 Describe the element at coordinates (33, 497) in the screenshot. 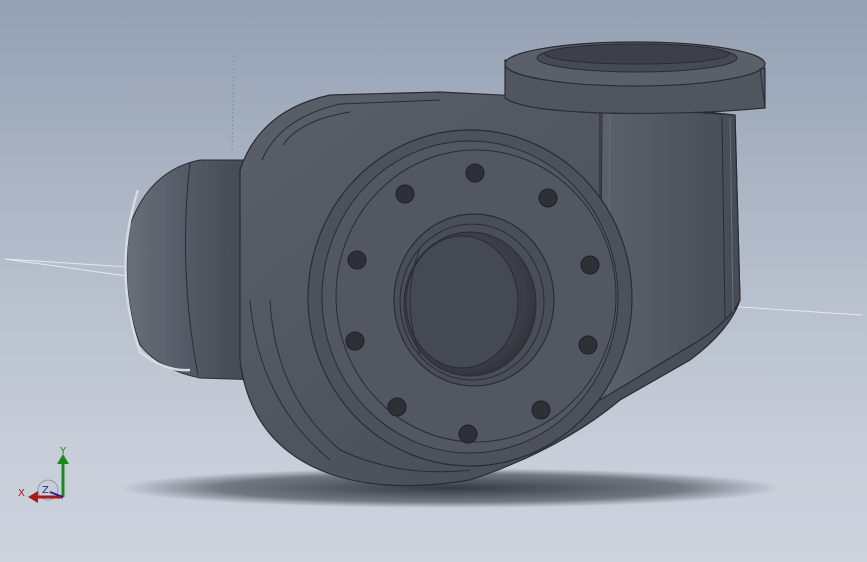

I see `triad-x-arrow` at that location.